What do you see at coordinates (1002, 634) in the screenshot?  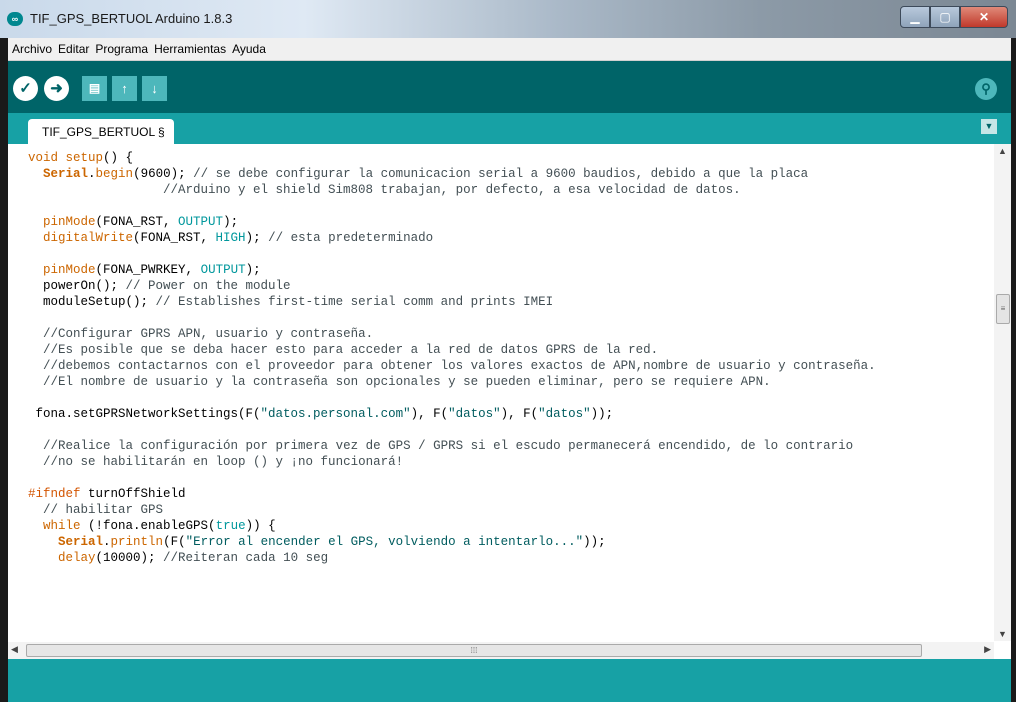 I see `scroll-down-icon: ▼` at bounding box center [1002, 634].